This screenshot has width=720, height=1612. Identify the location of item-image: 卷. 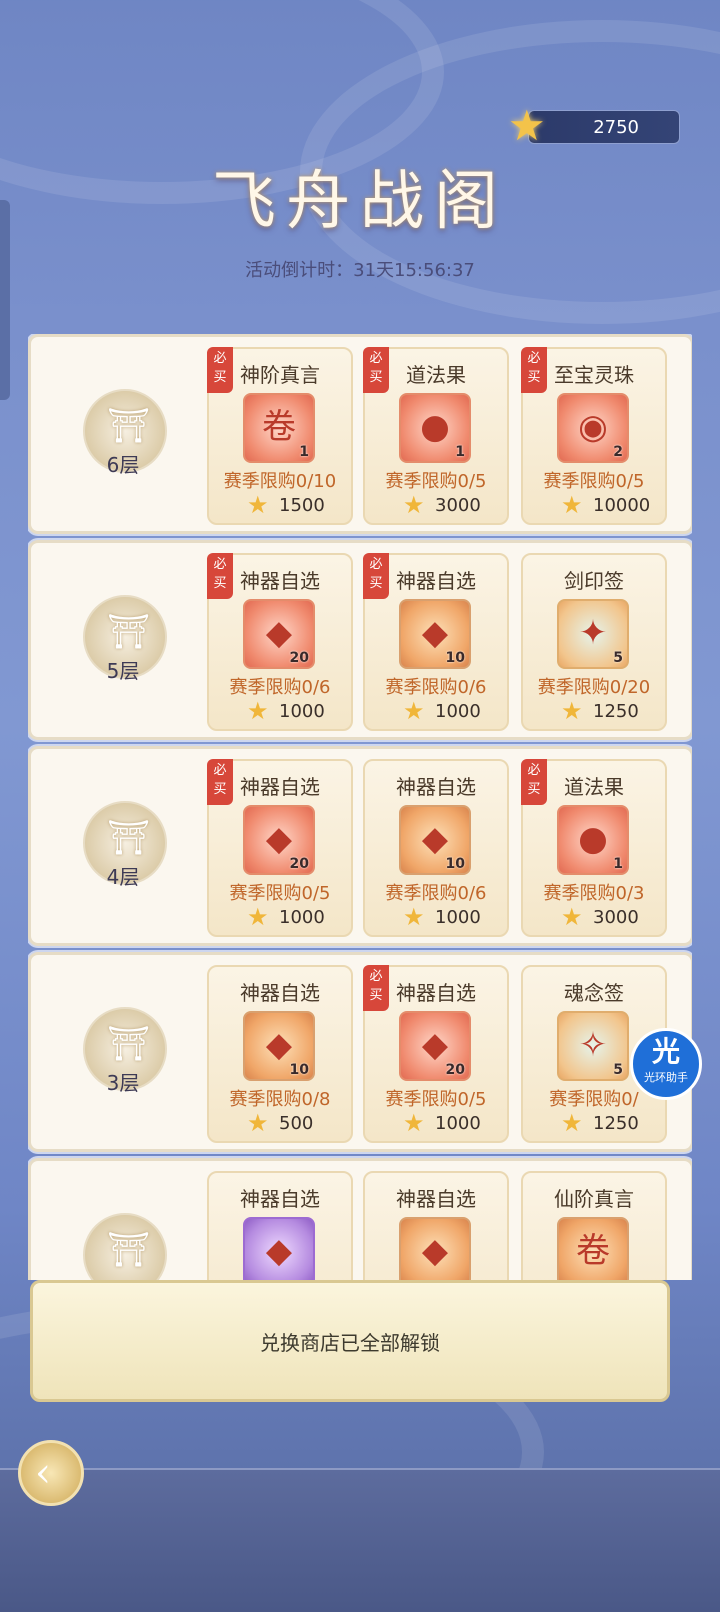
(593, 1248).